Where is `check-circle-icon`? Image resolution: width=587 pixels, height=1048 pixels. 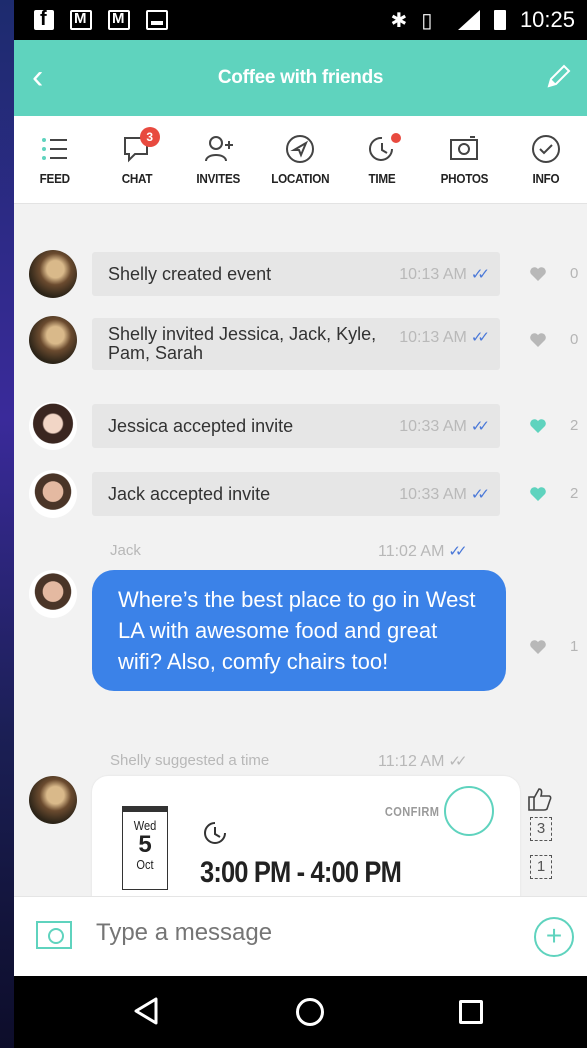
check-circle-icon is located at coordinates (545, 149).